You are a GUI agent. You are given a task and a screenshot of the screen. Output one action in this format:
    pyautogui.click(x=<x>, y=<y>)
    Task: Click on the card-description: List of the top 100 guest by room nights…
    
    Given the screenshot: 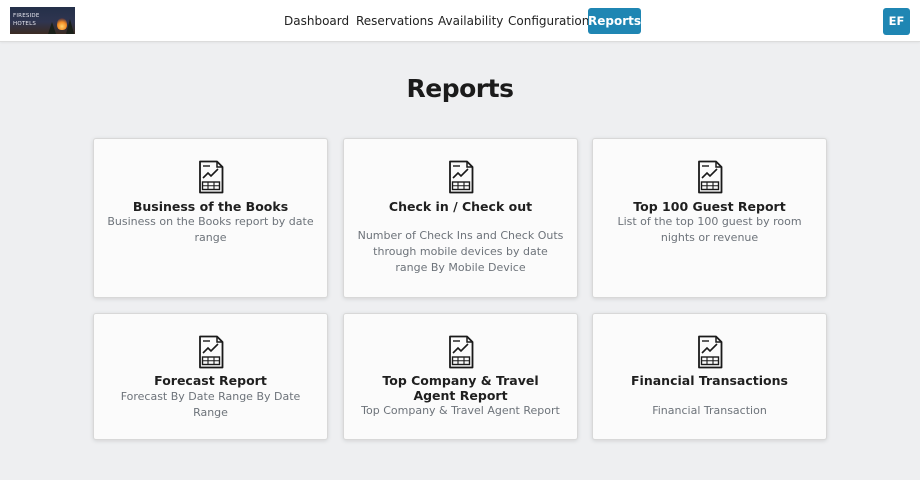 What is the action you would take?
    pyautogui.click(x=709, y=229)
    